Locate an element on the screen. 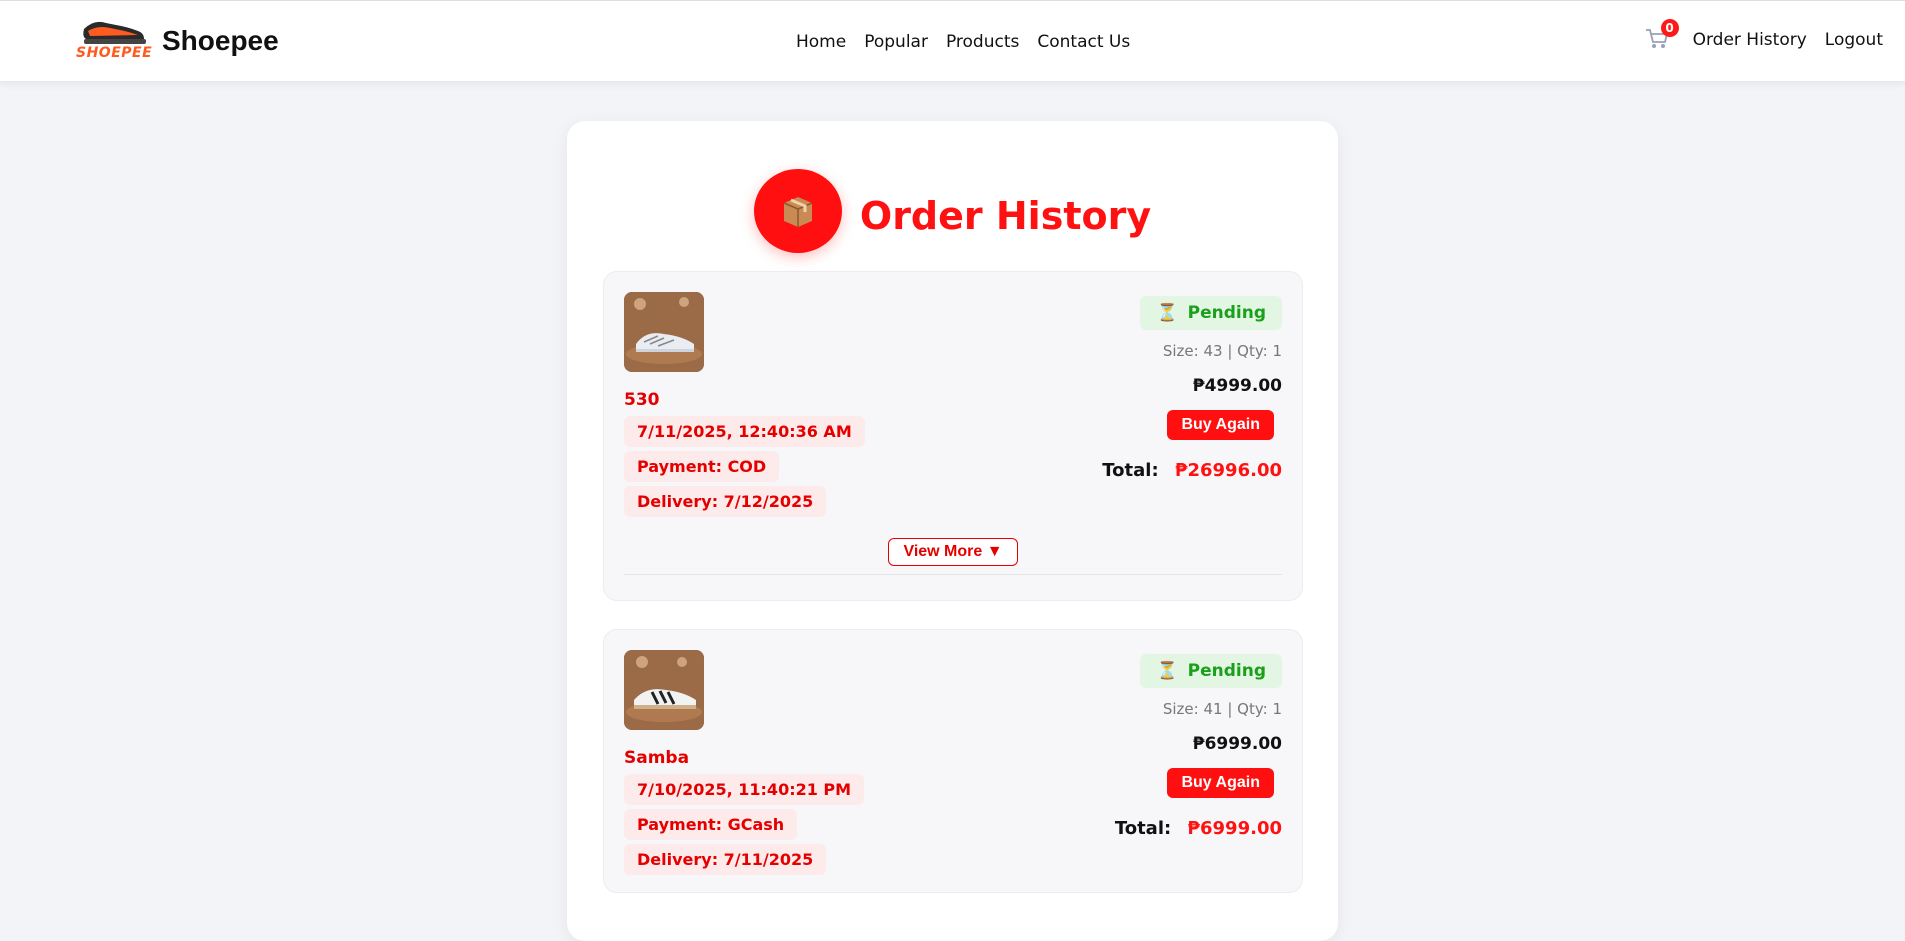 This screenshot has height=941, width=1905. size-qty: Size: 41 | Qty: 1 is located at coordinates (1222, 709).